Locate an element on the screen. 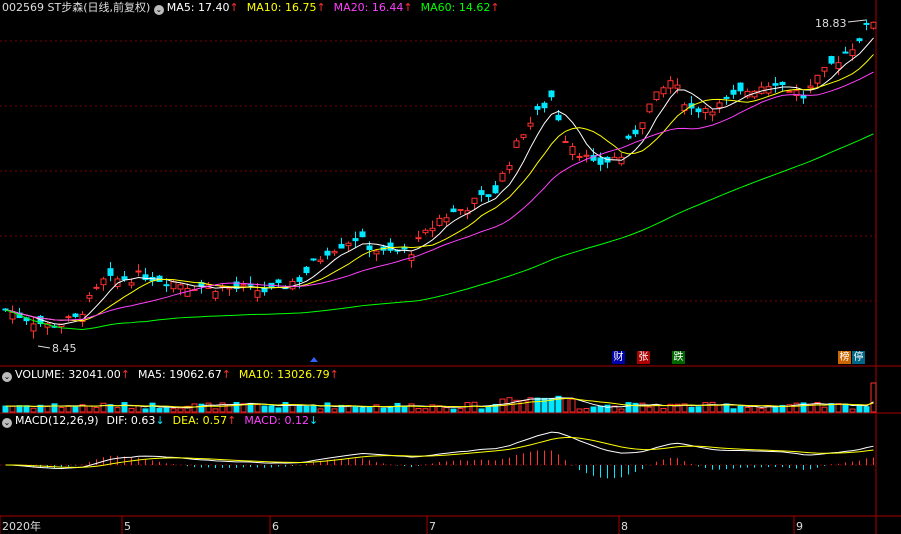 This screenshot has width=901, height=534. volume-ma-value: VOLUME: 32041.00 is located at coordinates (68, 374).